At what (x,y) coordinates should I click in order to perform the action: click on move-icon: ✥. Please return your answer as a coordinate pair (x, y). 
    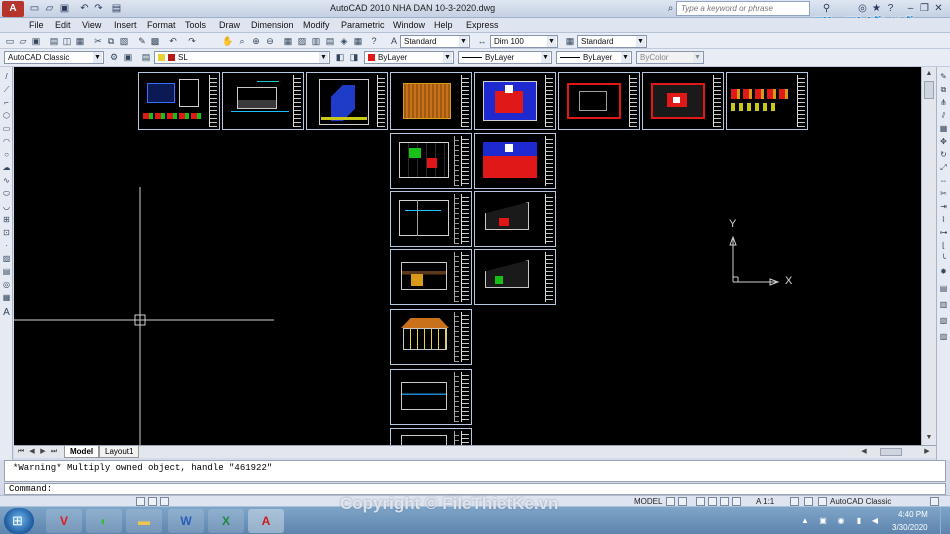
    Looking at the image, I should click on (943, 141).